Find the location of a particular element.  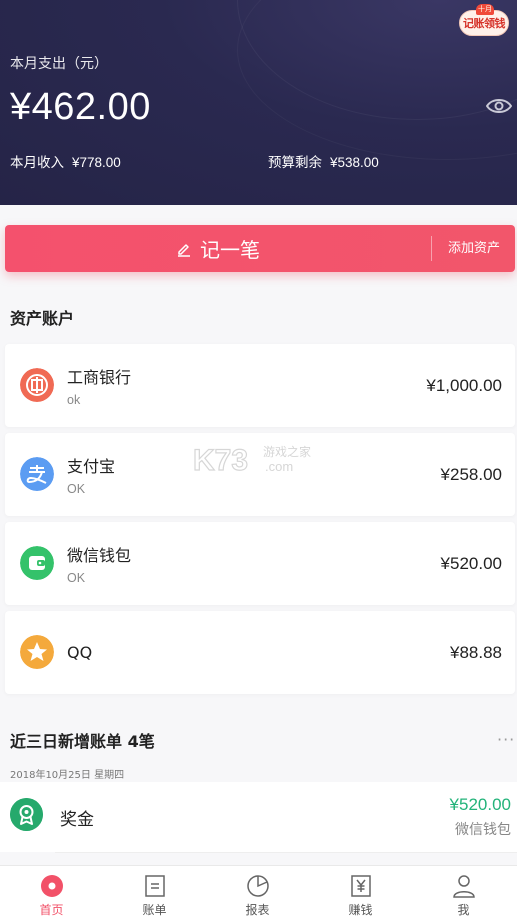

yen-icon is located at coordinates (361, 886).